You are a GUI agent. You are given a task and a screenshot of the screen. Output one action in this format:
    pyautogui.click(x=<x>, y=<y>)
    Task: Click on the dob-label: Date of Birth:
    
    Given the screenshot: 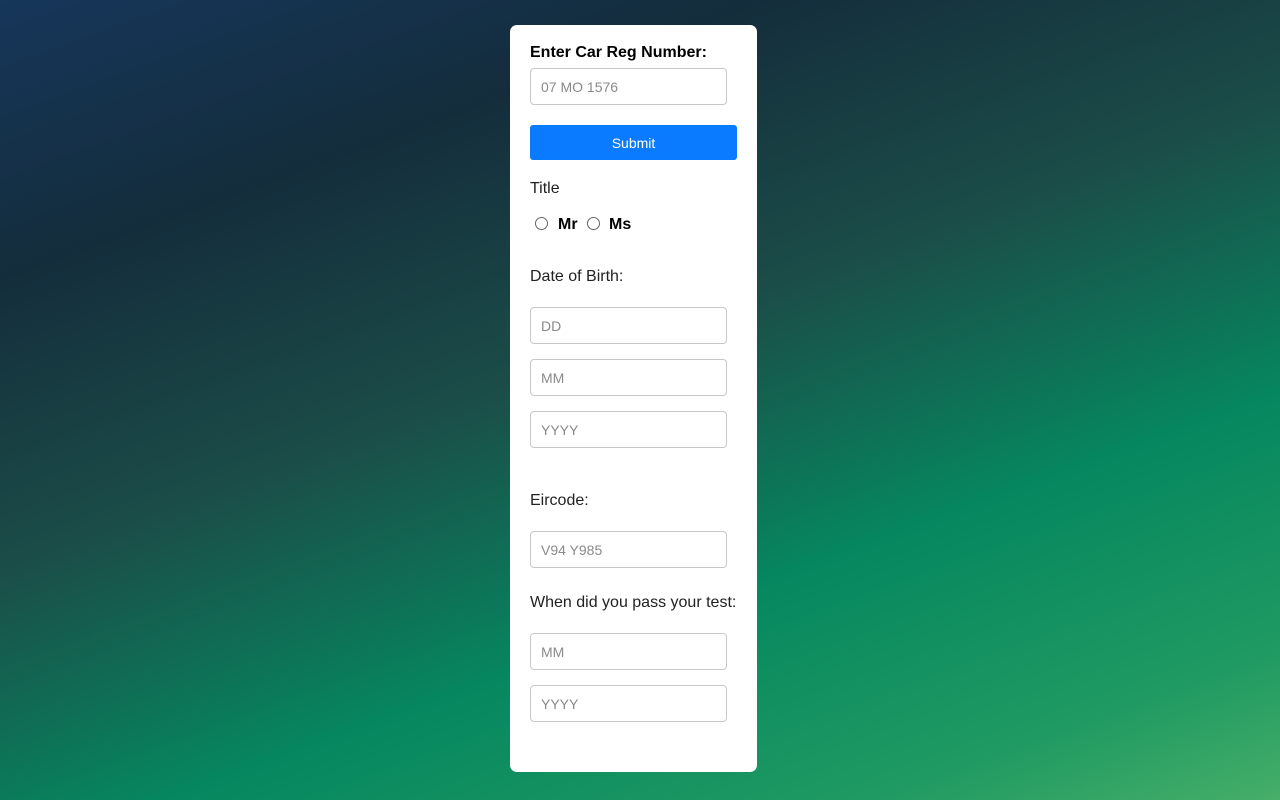 What is the action you would take?
    pyautogui.click(x=577, y=276)
    